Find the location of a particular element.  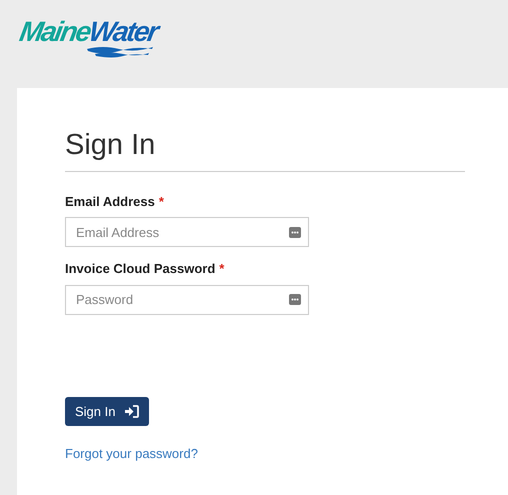

waves-icon is located at coordinates (120, 51).